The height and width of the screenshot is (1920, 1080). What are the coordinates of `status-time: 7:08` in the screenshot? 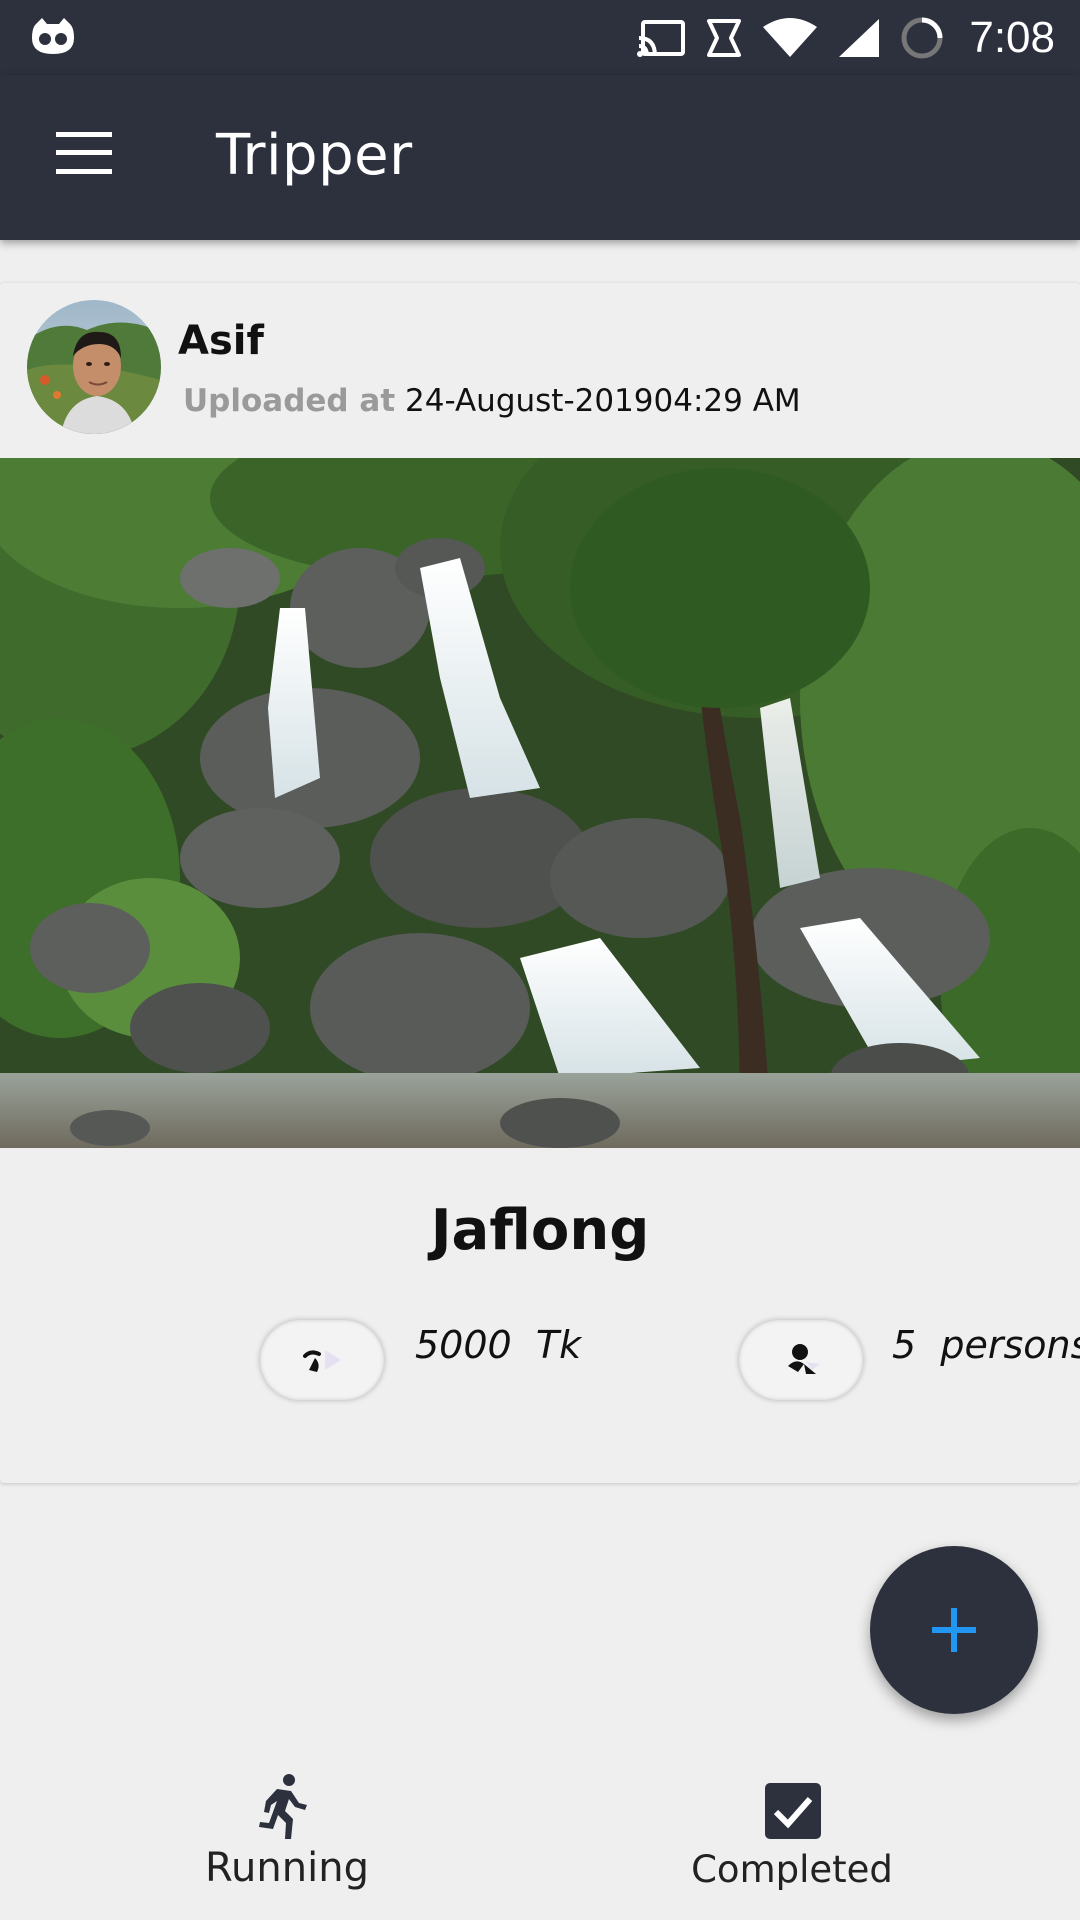 It's located at (1012, 37).